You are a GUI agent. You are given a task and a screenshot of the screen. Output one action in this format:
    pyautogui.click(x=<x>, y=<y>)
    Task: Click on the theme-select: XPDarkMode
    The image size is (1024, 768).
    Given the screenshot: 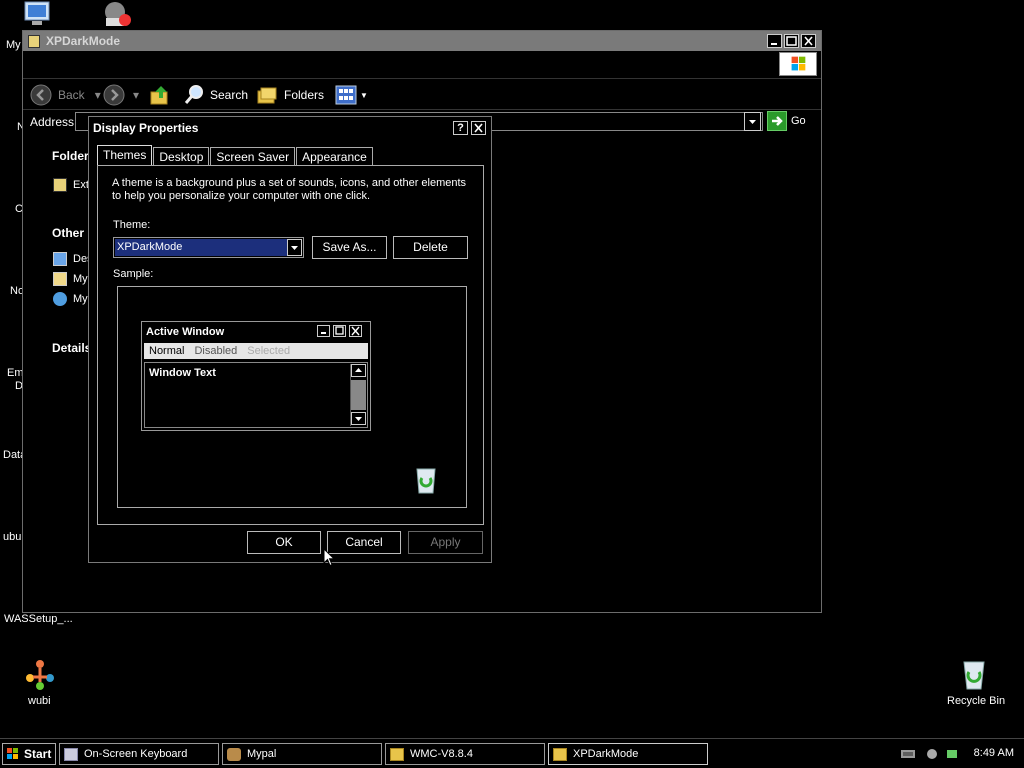 What is the action you would take?
    pyautogui.click(x=208, y=247)
    